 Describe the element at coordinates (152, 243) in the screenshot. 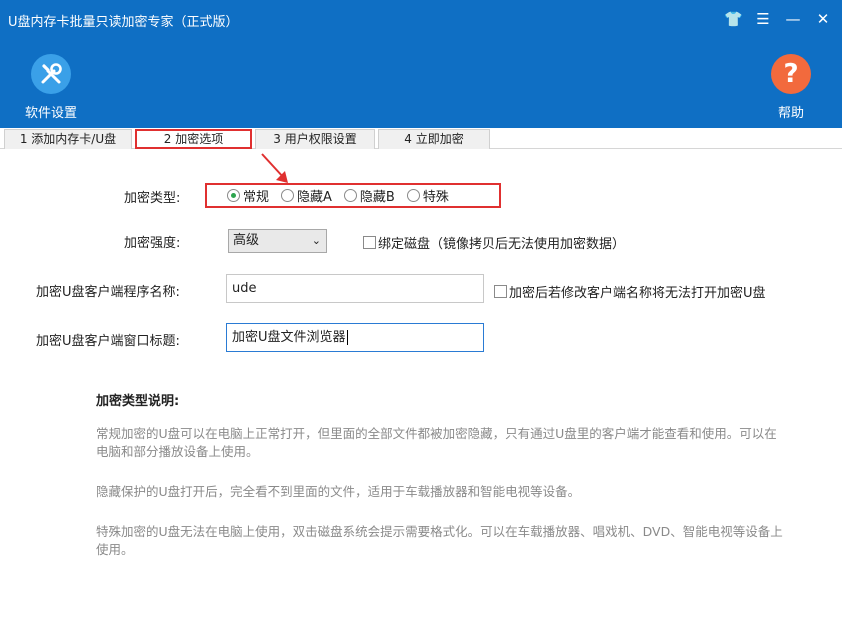

I see `strength-label: 加密强度:` at that location.